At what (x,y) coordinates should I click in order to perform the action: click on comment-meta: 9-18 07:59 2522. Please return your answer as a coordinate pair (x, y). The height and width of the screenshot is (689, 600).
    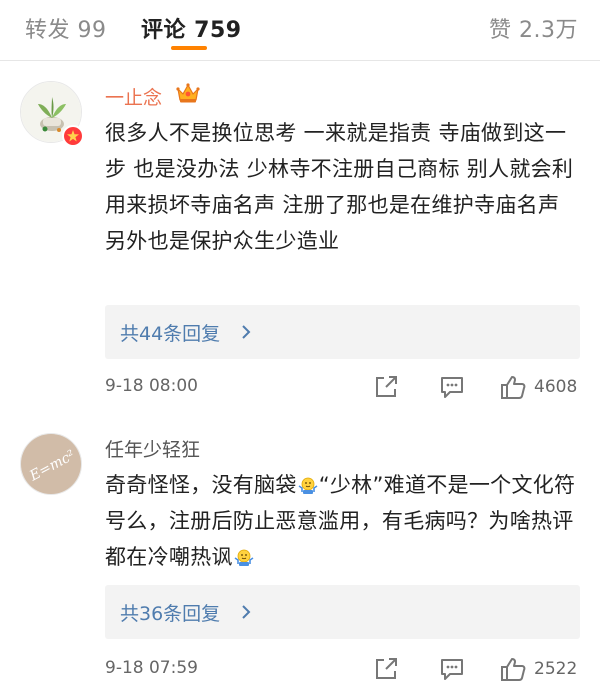
    Looking at the image, I should click on (300, 669).